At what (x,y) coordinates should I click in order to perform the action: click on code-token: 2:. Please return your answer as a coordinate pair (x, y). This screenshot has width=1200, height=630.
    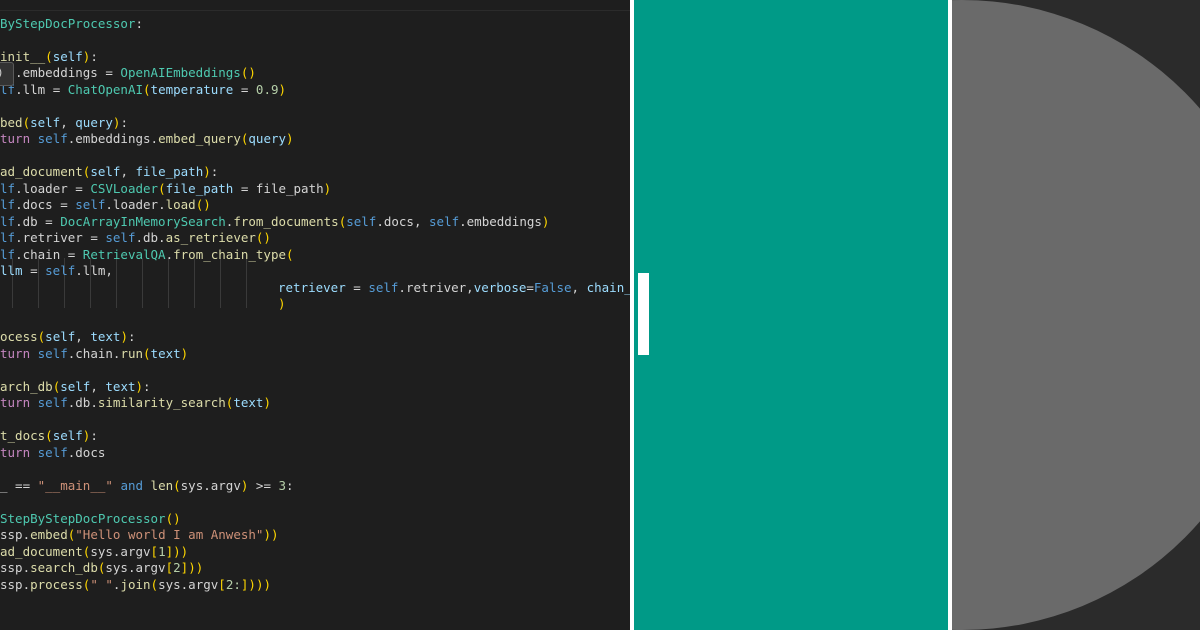
    Looking at the image, I should click on (233, 584).